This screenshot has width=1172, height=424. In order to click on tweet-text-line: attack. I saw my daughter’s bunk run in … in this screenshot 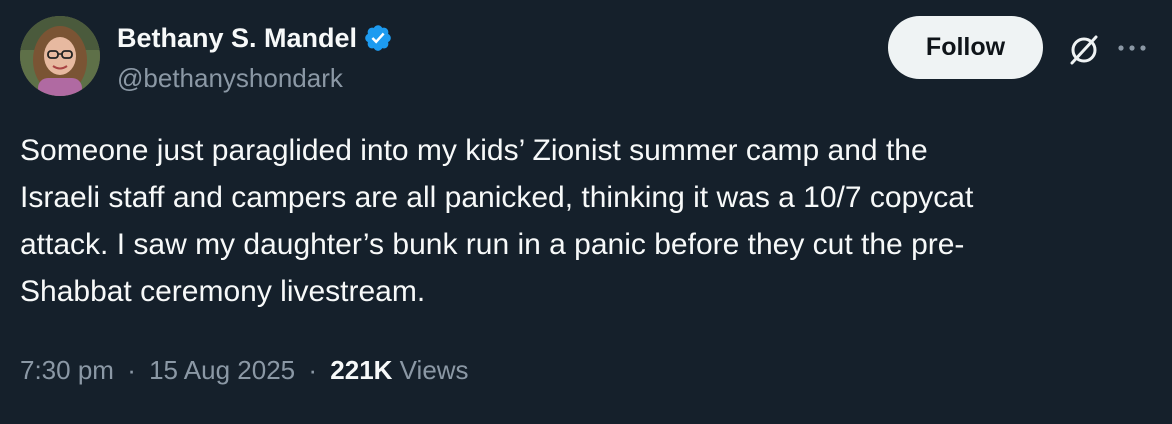, I will do `click(492, 244)`.